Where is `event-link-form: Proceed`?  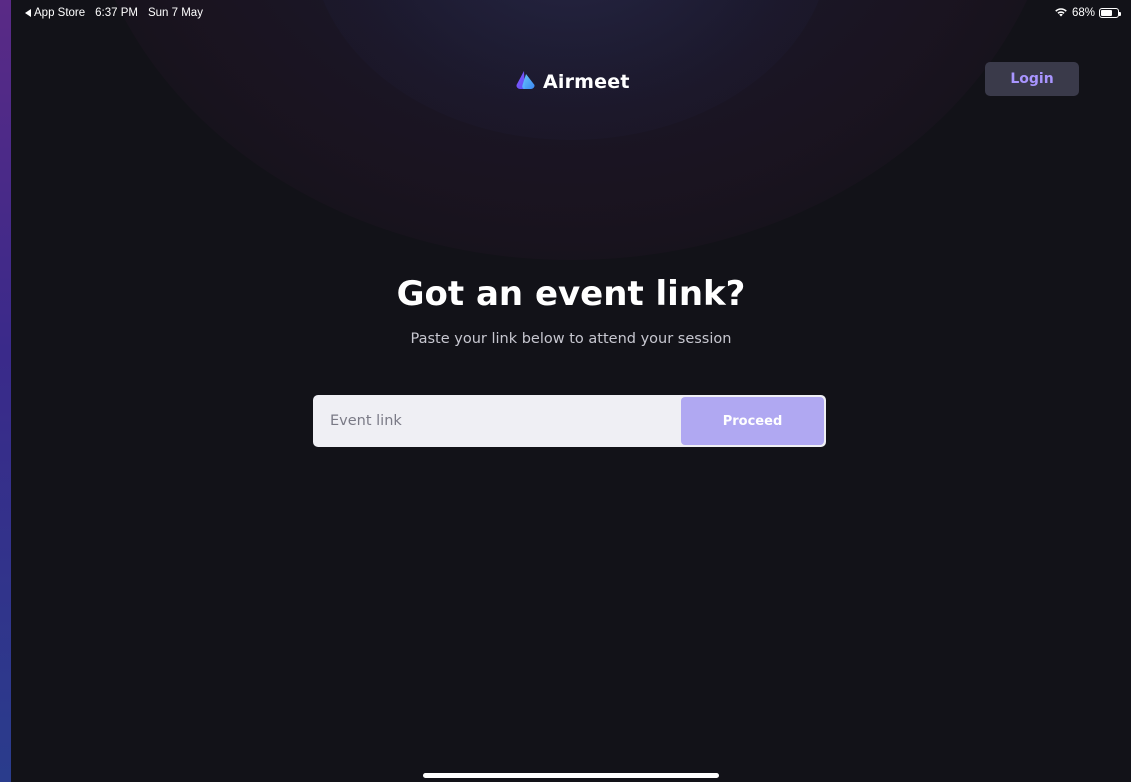 event-link-form: Proceed is located at coordinates (569, 421).